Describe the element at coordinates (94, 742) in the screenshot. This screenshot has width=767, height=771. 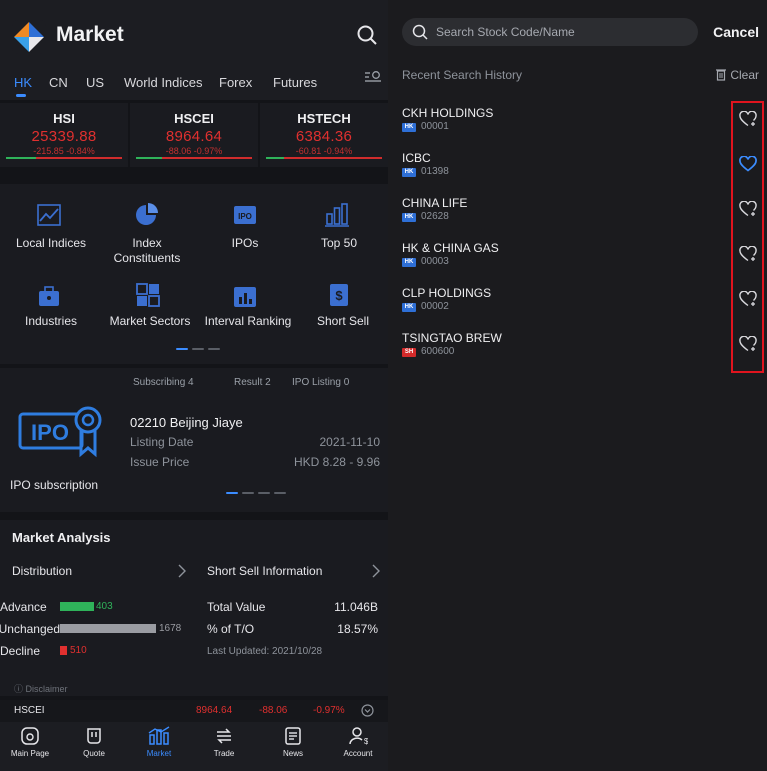
I see `nav-quote: Quote` at that location.